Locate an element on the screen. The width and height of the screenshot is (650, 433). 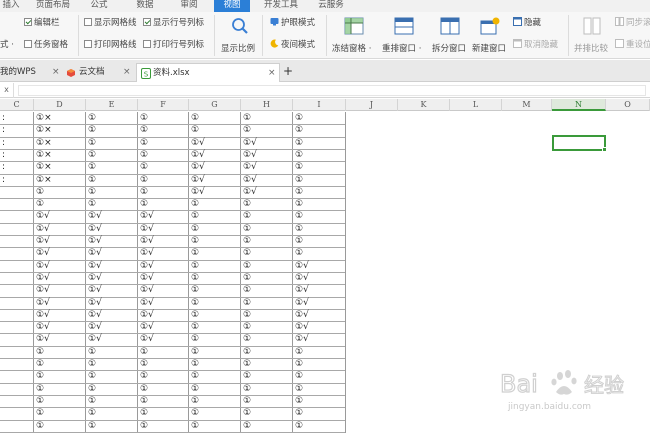
name-box: x is located at coordinates (7, 90).